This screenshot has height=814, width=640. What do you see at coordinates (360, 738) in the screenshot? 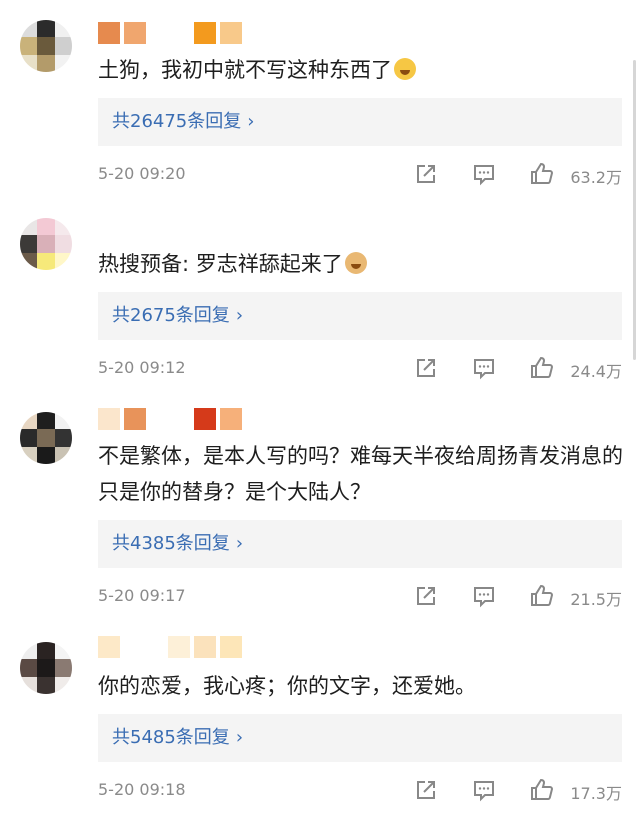
I see `view-replies-button: 共5485条回复 ›` at bounding box center [360, 738].